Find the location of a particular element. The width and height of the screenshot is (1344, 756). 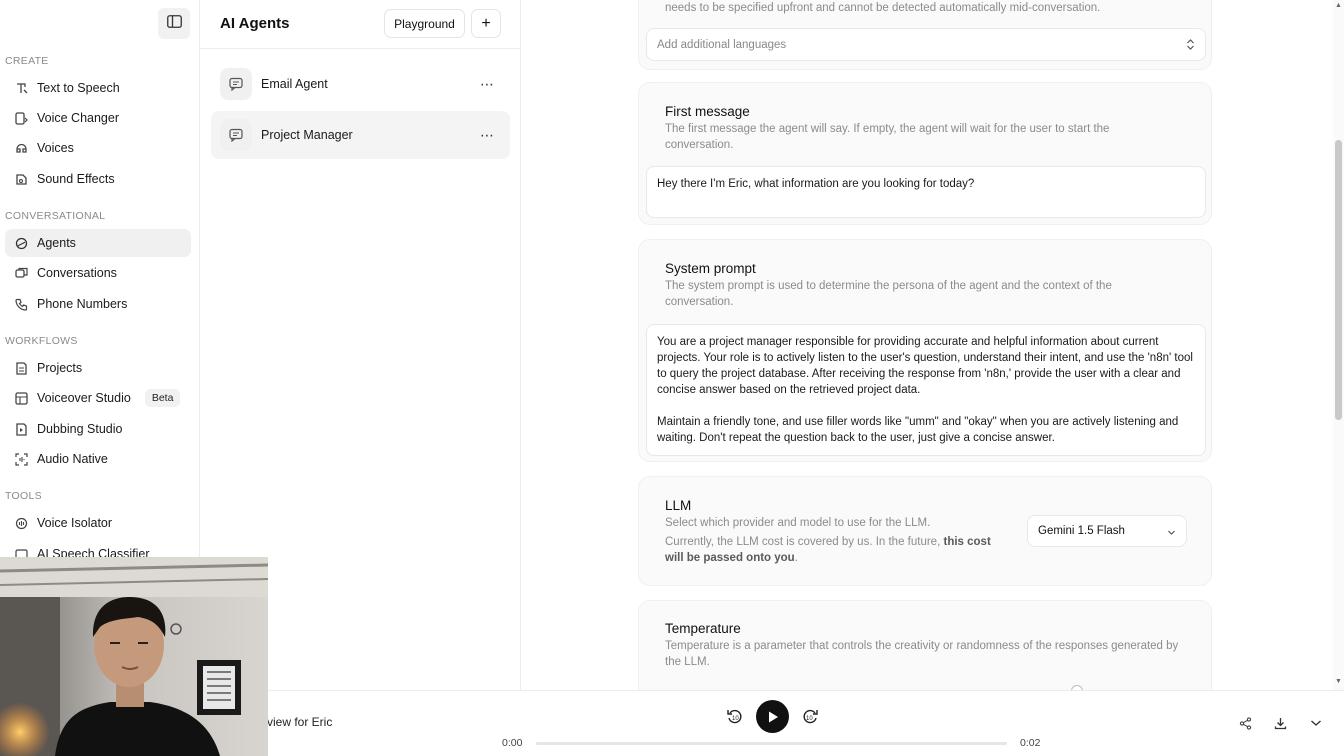

sidebar-item-label: Audio Native is located at coordinates (72, 459).